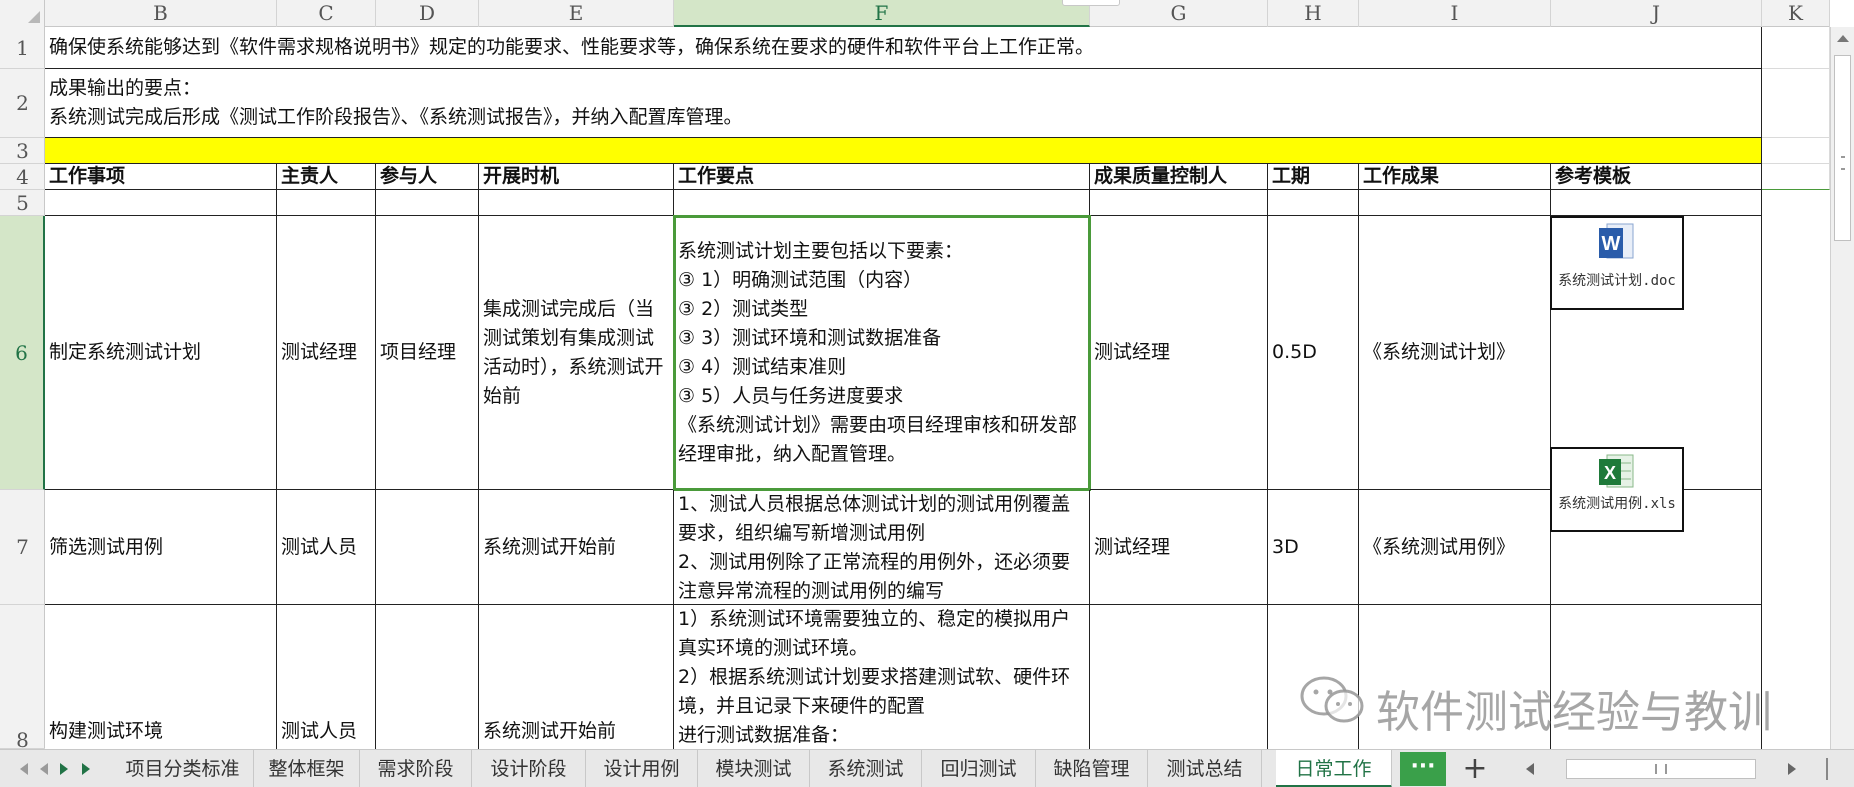  Describe the element at coordinates (1796, 13) in the screenshot. I see `column-header-k: K` at that location.